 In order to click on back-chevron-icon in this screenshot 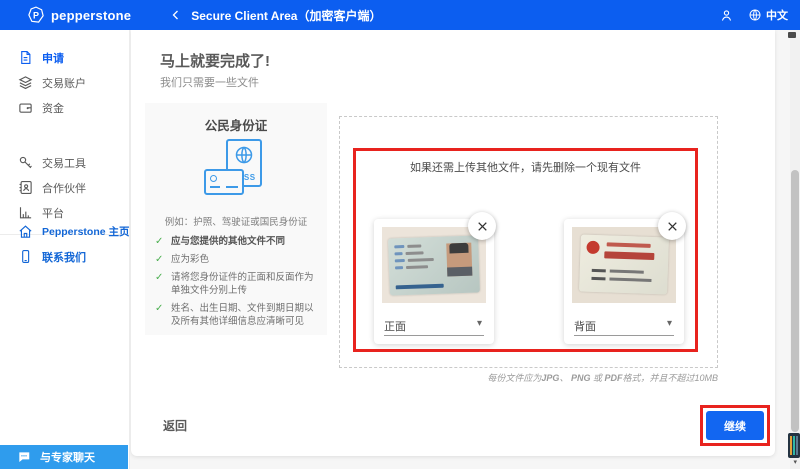, I will do `click(176, 15)`.